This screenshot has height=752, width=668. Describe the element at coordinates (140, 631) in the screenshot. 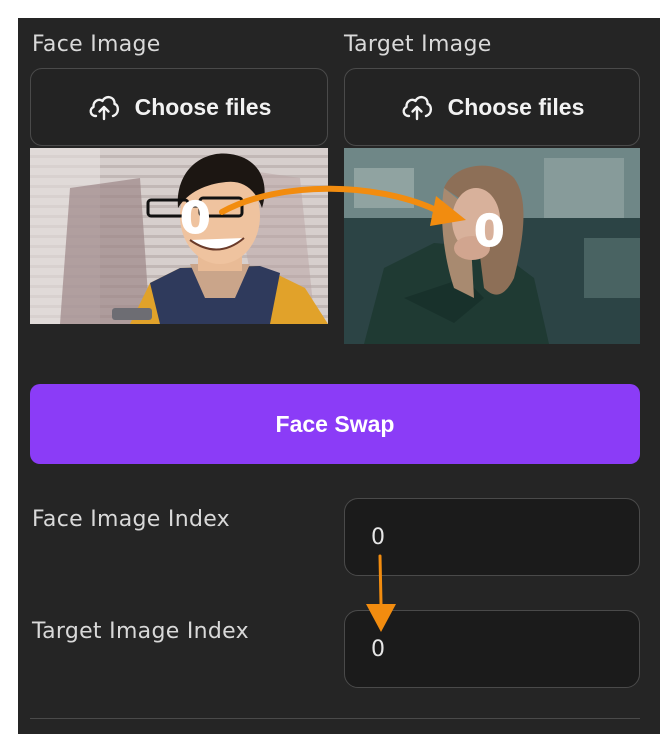

I see `target-image-index-label: Target Image Index` at that location.